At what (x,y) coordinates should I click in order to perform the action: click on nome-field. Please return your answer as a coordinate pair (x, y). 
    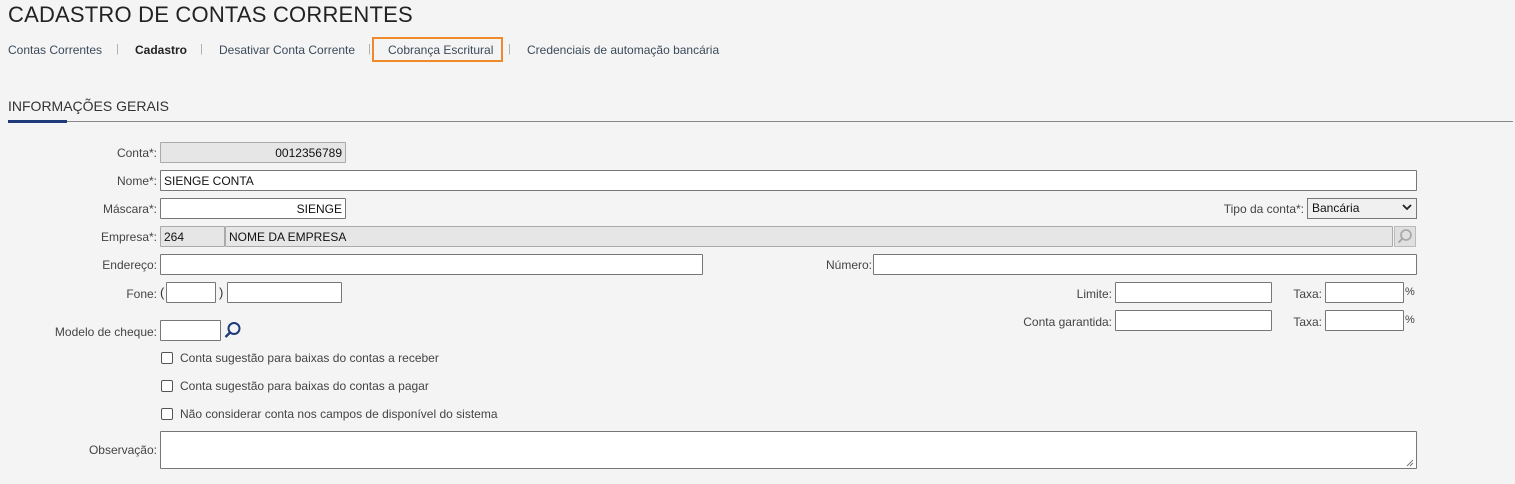
    Looking at the image, I should click on (788, 180).